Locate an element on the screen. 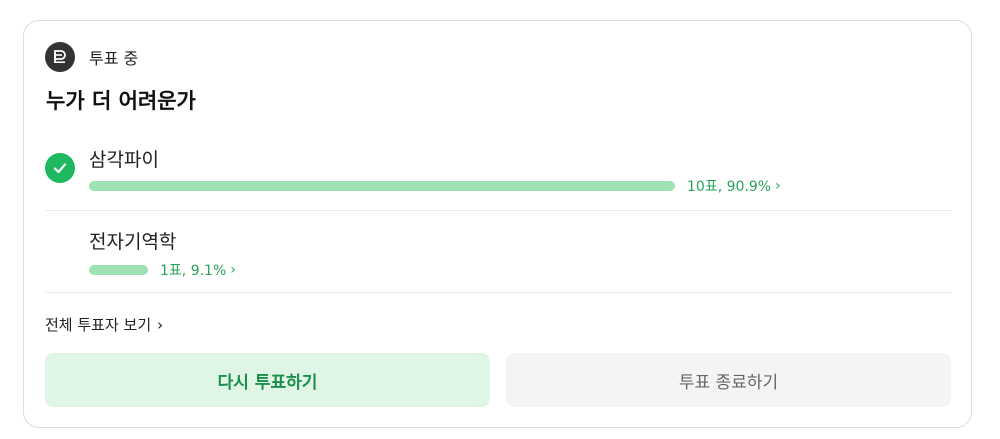 The image size is (1000, 439). check-icon is located at coordinates (60, 168).